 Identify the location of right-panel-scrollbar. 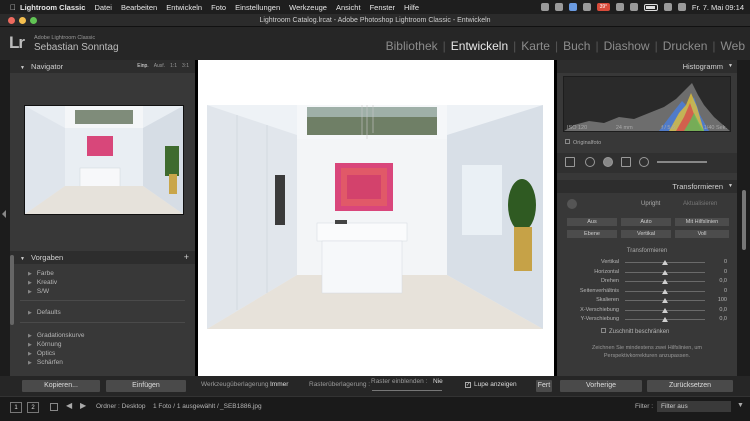
(744, 220).